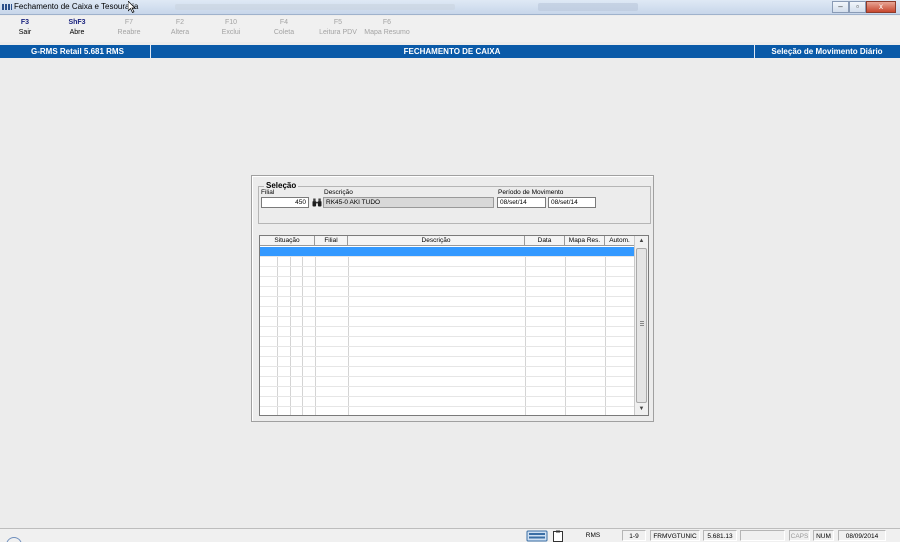 This screenshot has width=900, height=542. I want to click on col-data: Data, so click(545, 241).